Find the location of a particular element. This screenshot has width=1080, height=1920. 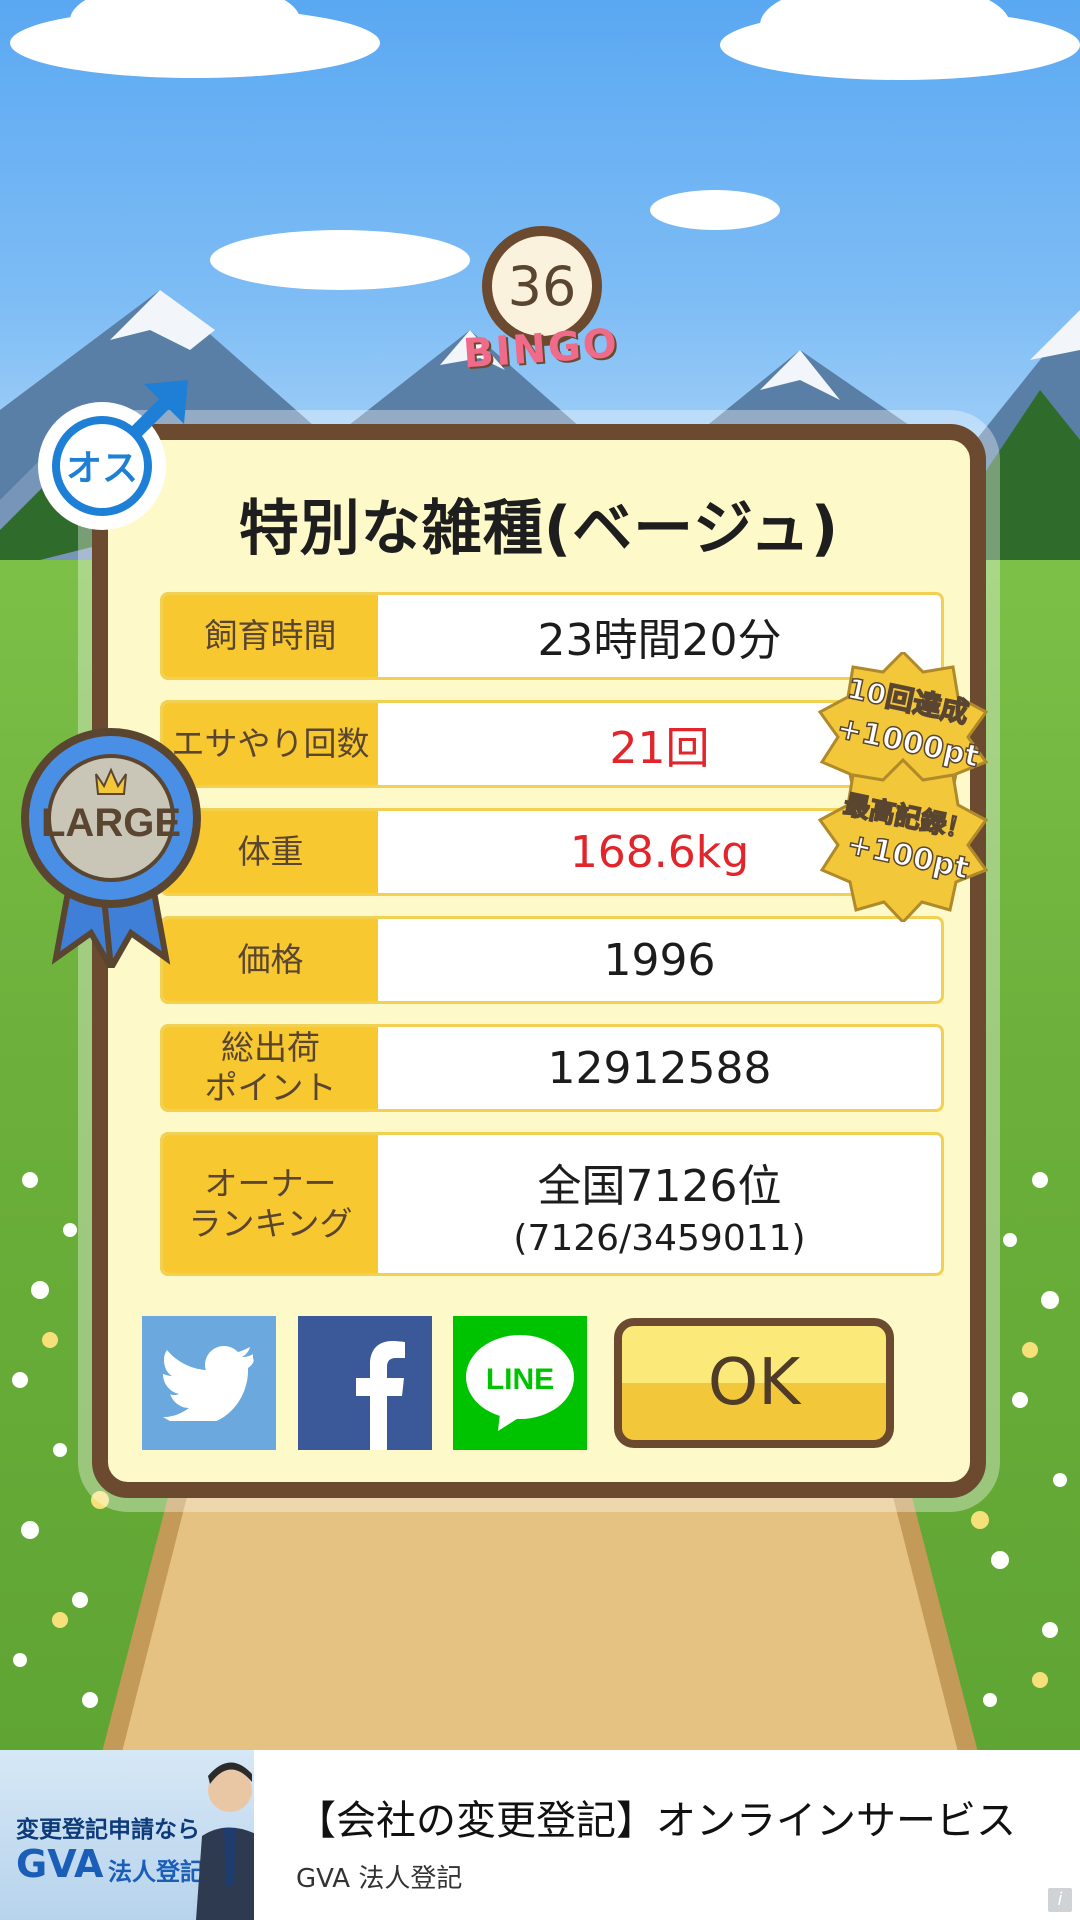

stat-row-owner-ranking: オーナー ランキング 全国7126位 (7126/3459011) is located at coordinates (552, 1204).